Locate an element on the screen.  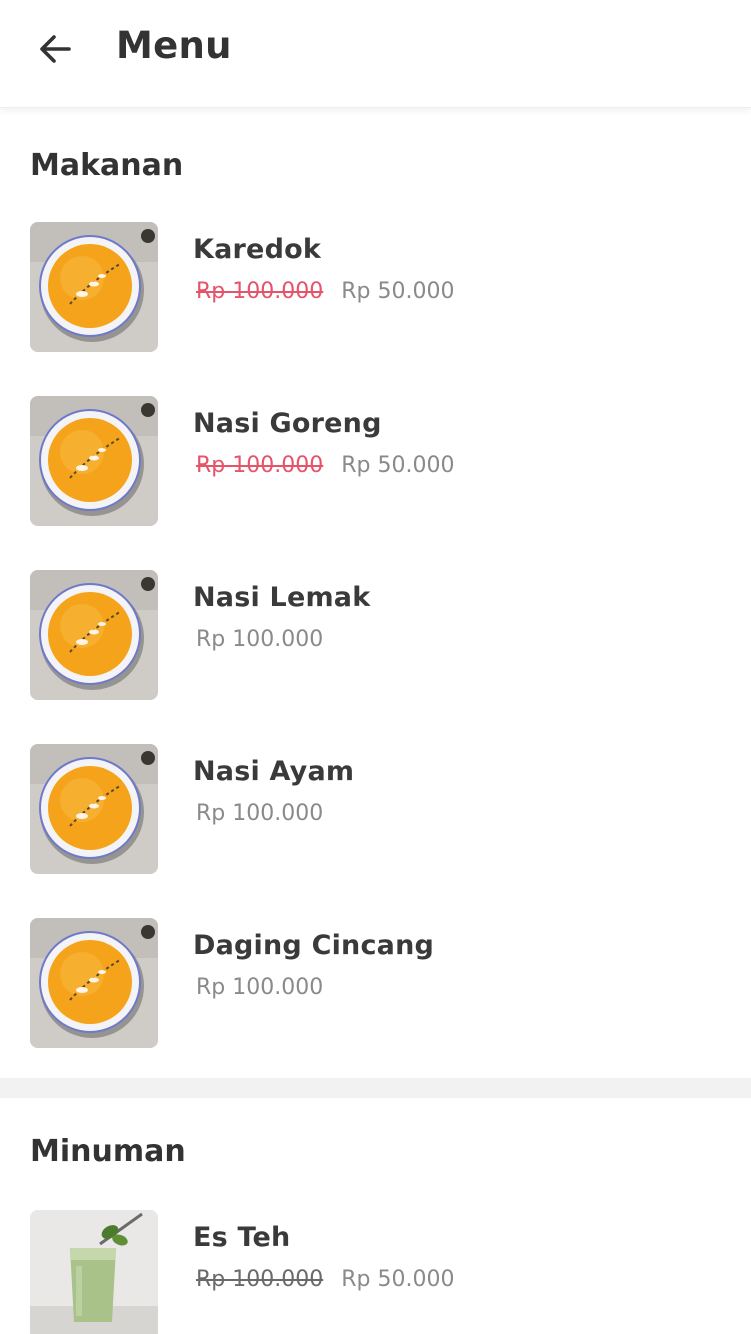
item-name: Nasi Lemak is located at coordinates (282, 597).